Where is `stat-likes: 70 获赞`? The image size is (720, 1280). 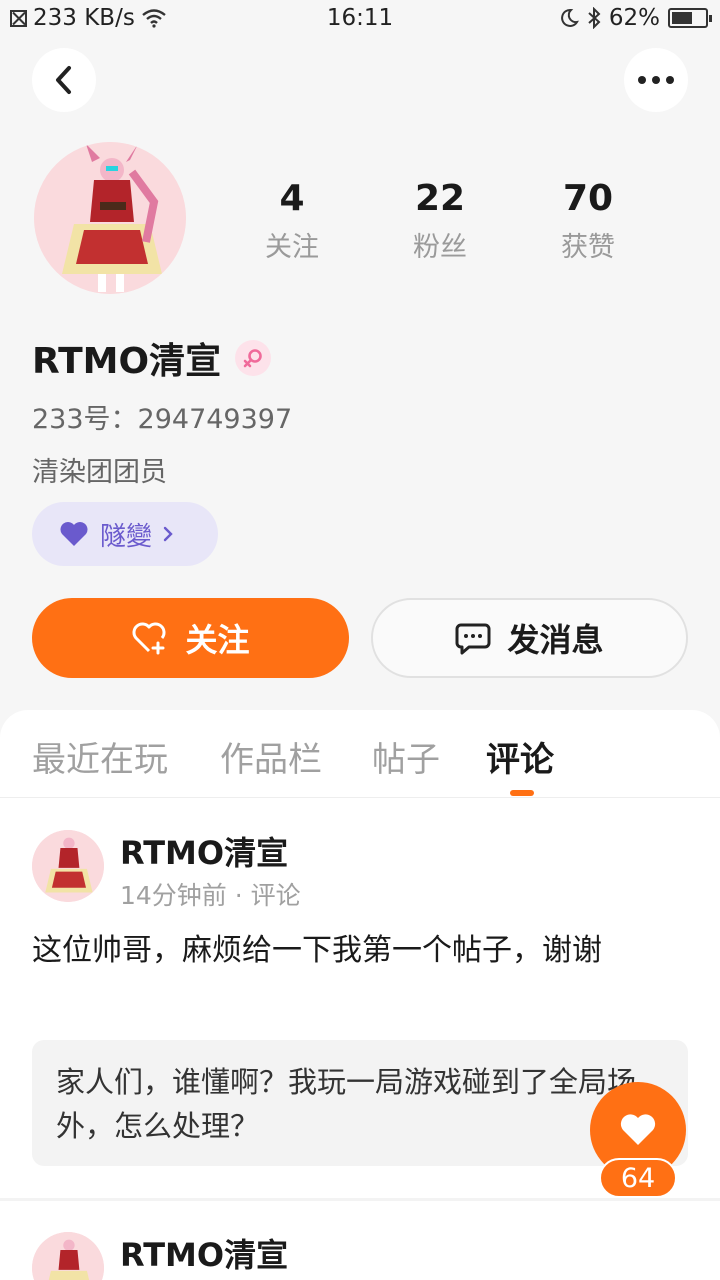
stat-likes: 70 获赞 is located at coordinates (588, 221).